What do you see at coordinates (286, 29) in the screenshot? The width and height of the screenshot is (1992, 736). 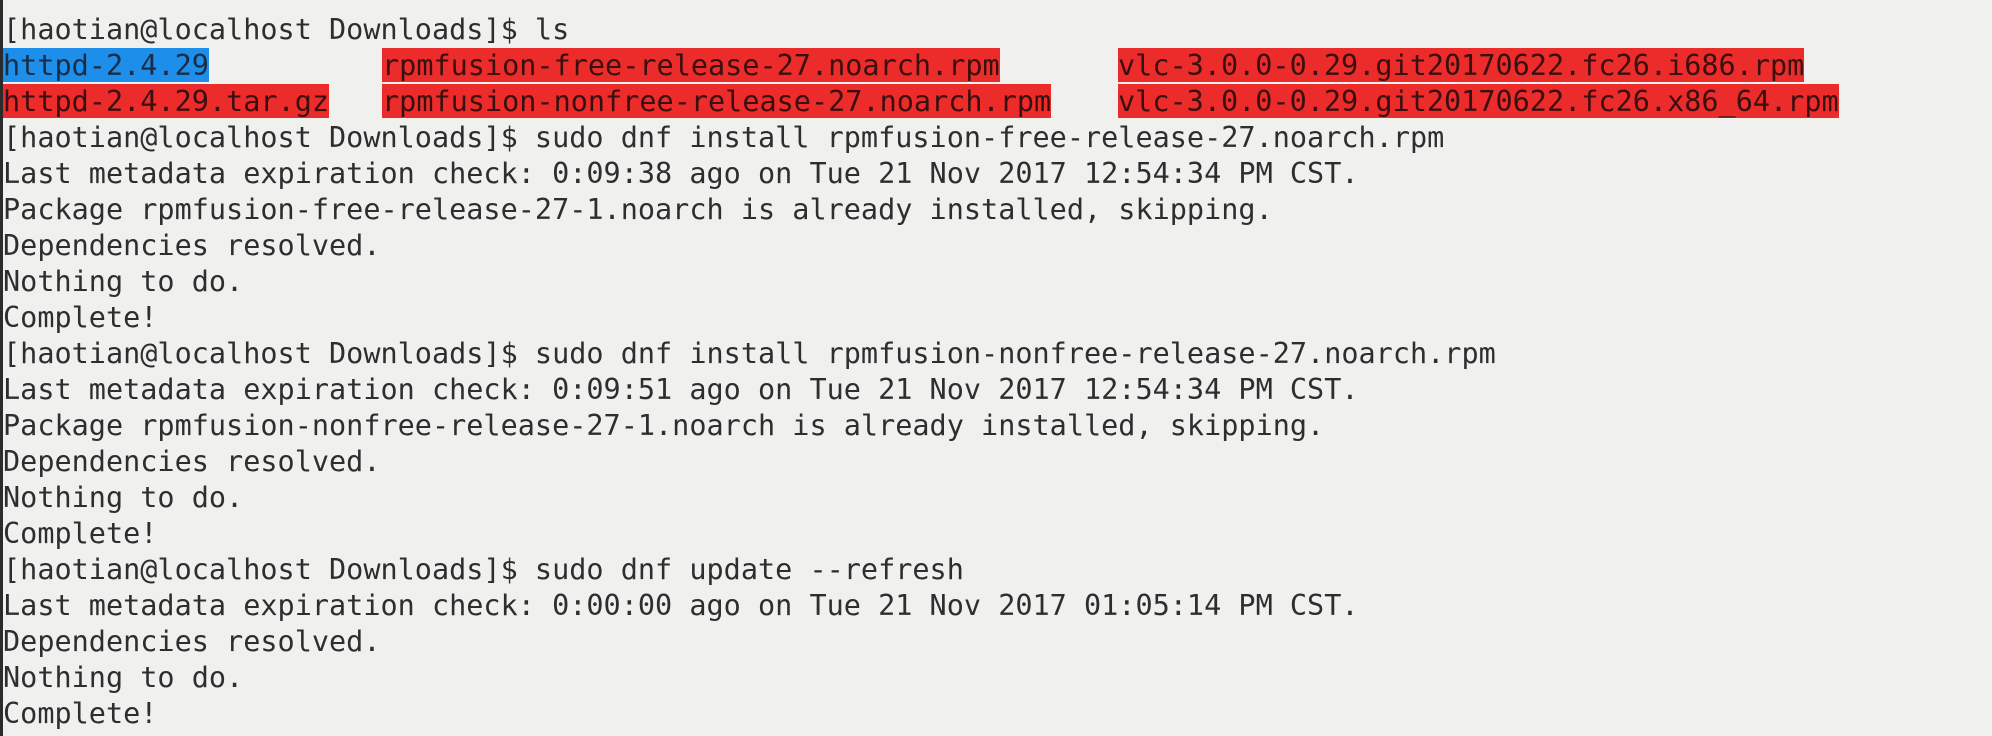 I see `prompt-line-ls: [haotian@localhost Downloads]$ ls` at bounding box center [286, 29].